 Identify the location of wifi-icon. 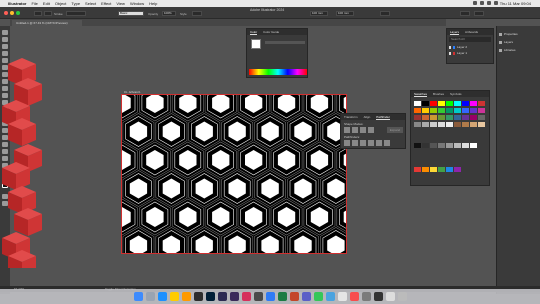
(475, 3).